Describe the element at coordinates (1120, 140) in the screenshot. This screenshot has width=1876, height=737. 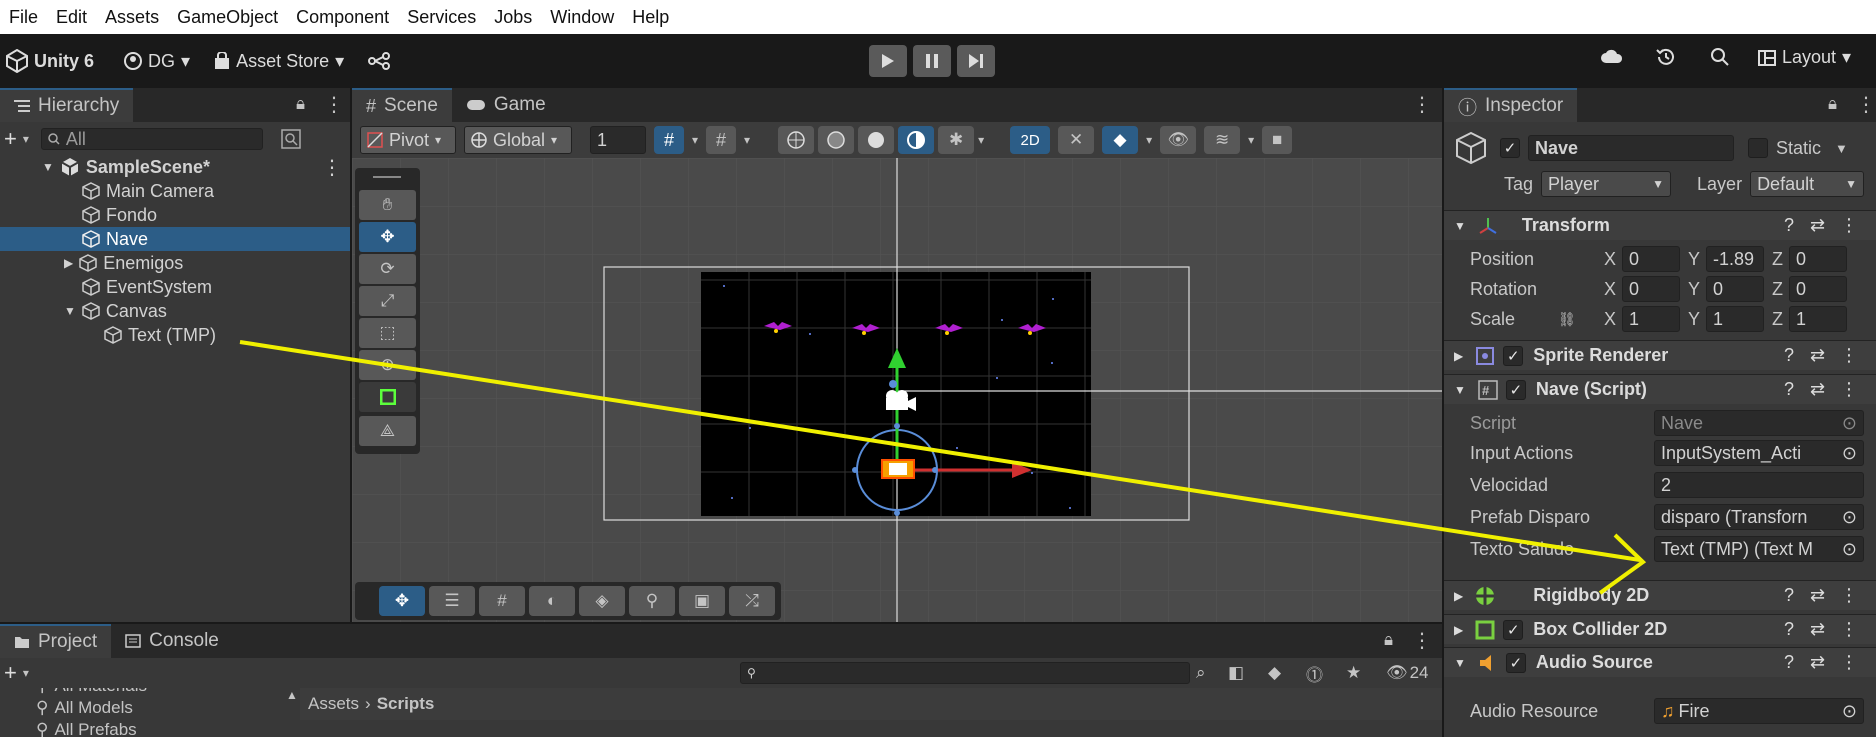
I see `effects-button: ◆` at that location.